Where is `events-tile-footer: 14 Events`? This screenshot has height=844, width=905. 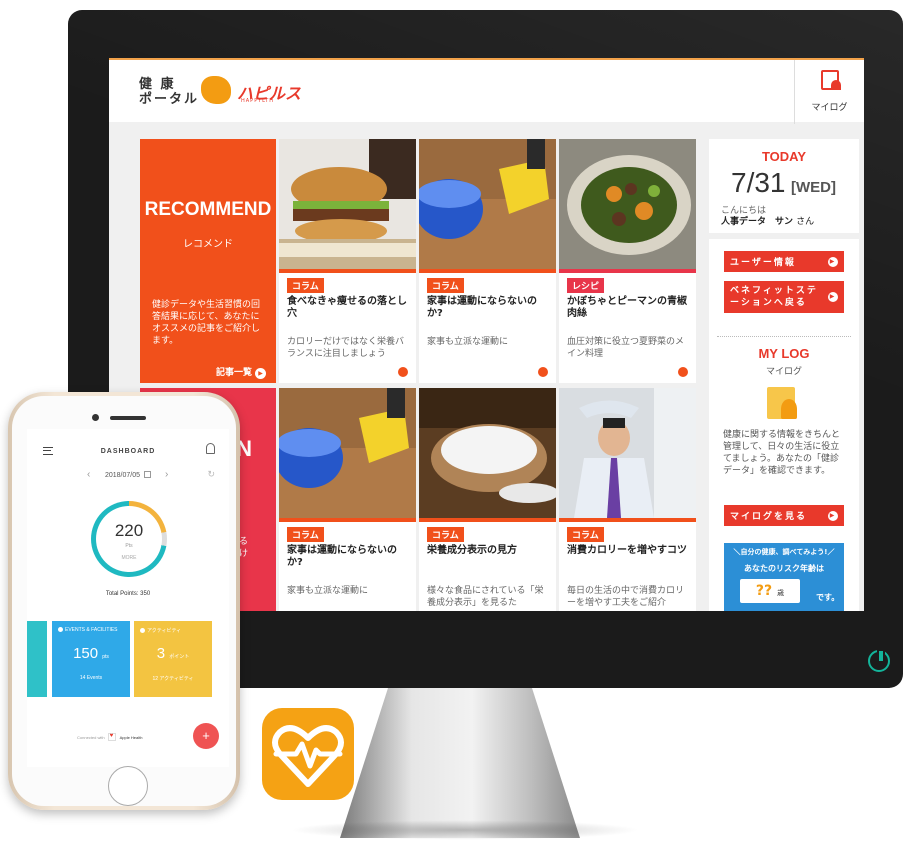
events-tile-footer: 14 Events is located at coordinates (91, 678).